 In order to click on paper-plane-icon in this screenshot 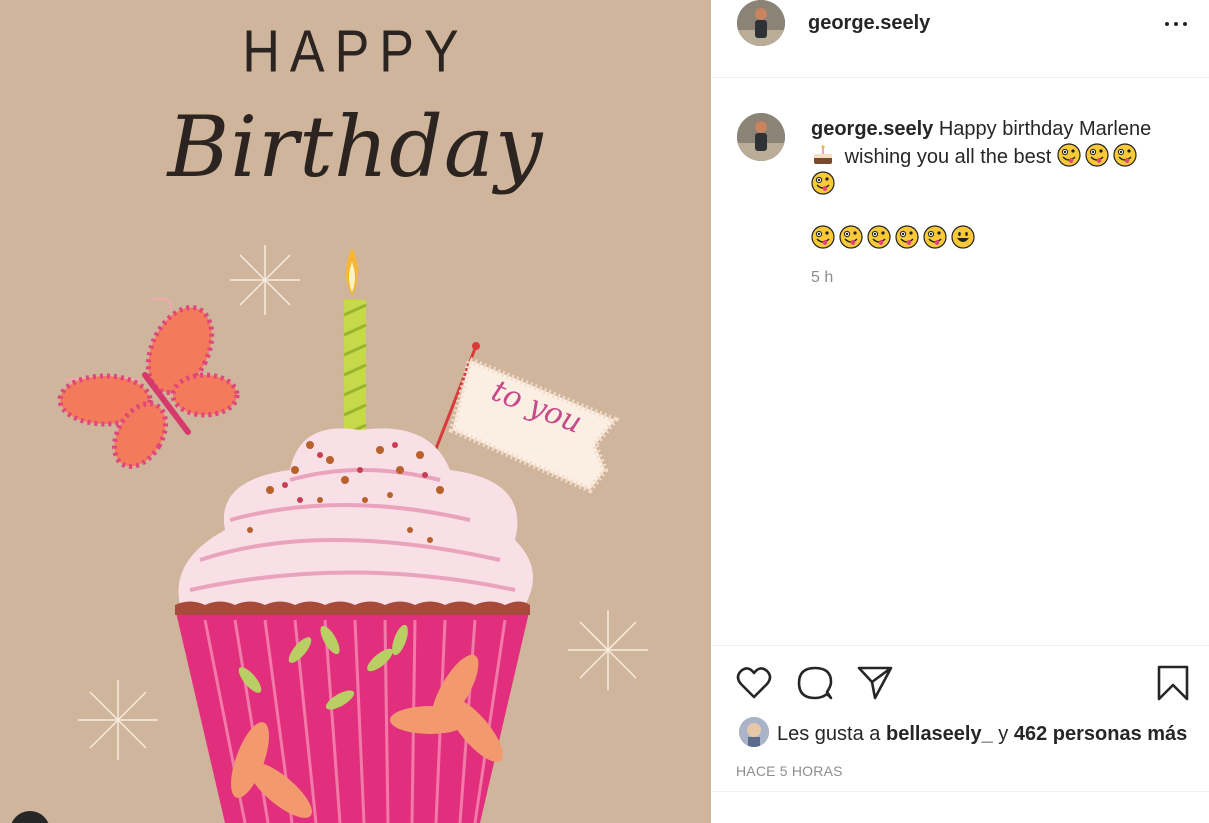, I will do `click(875, 683)`.